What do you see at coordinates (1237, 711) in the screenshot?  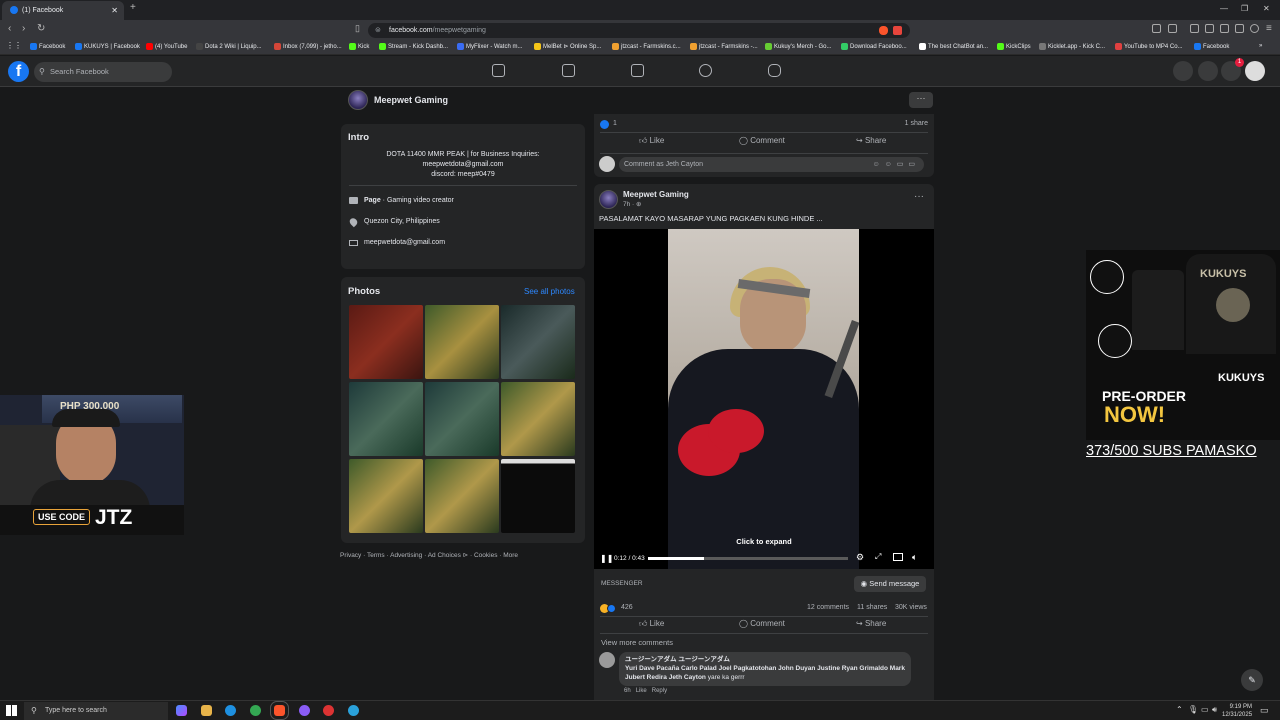 I see `clock: 9:19 PM 12/31/2025` at bounding box center [1237, 711].